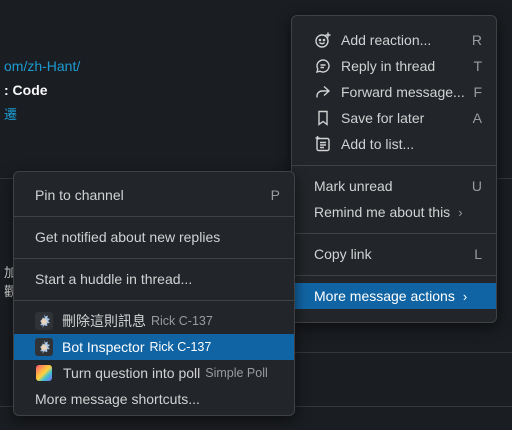  Describe the element at coordinates (476, 40) in the screenshot. I see `shortcut-key: R` at that location.